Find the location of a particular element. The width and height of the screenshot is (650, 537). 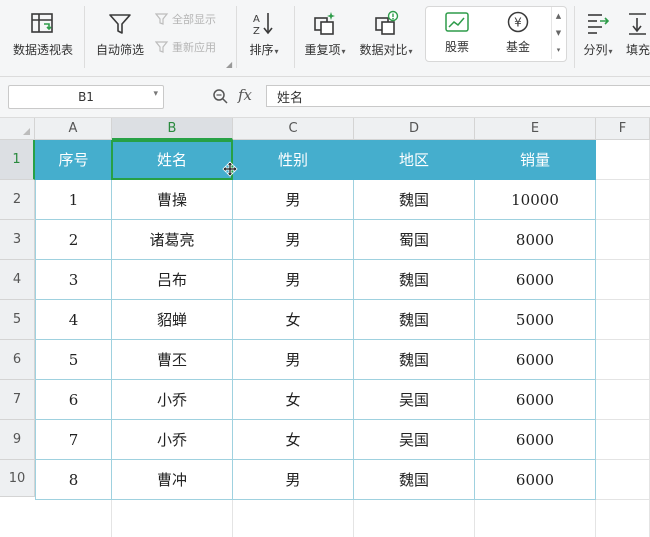

fill-button: 填充 is located at coordinates (638, 32).